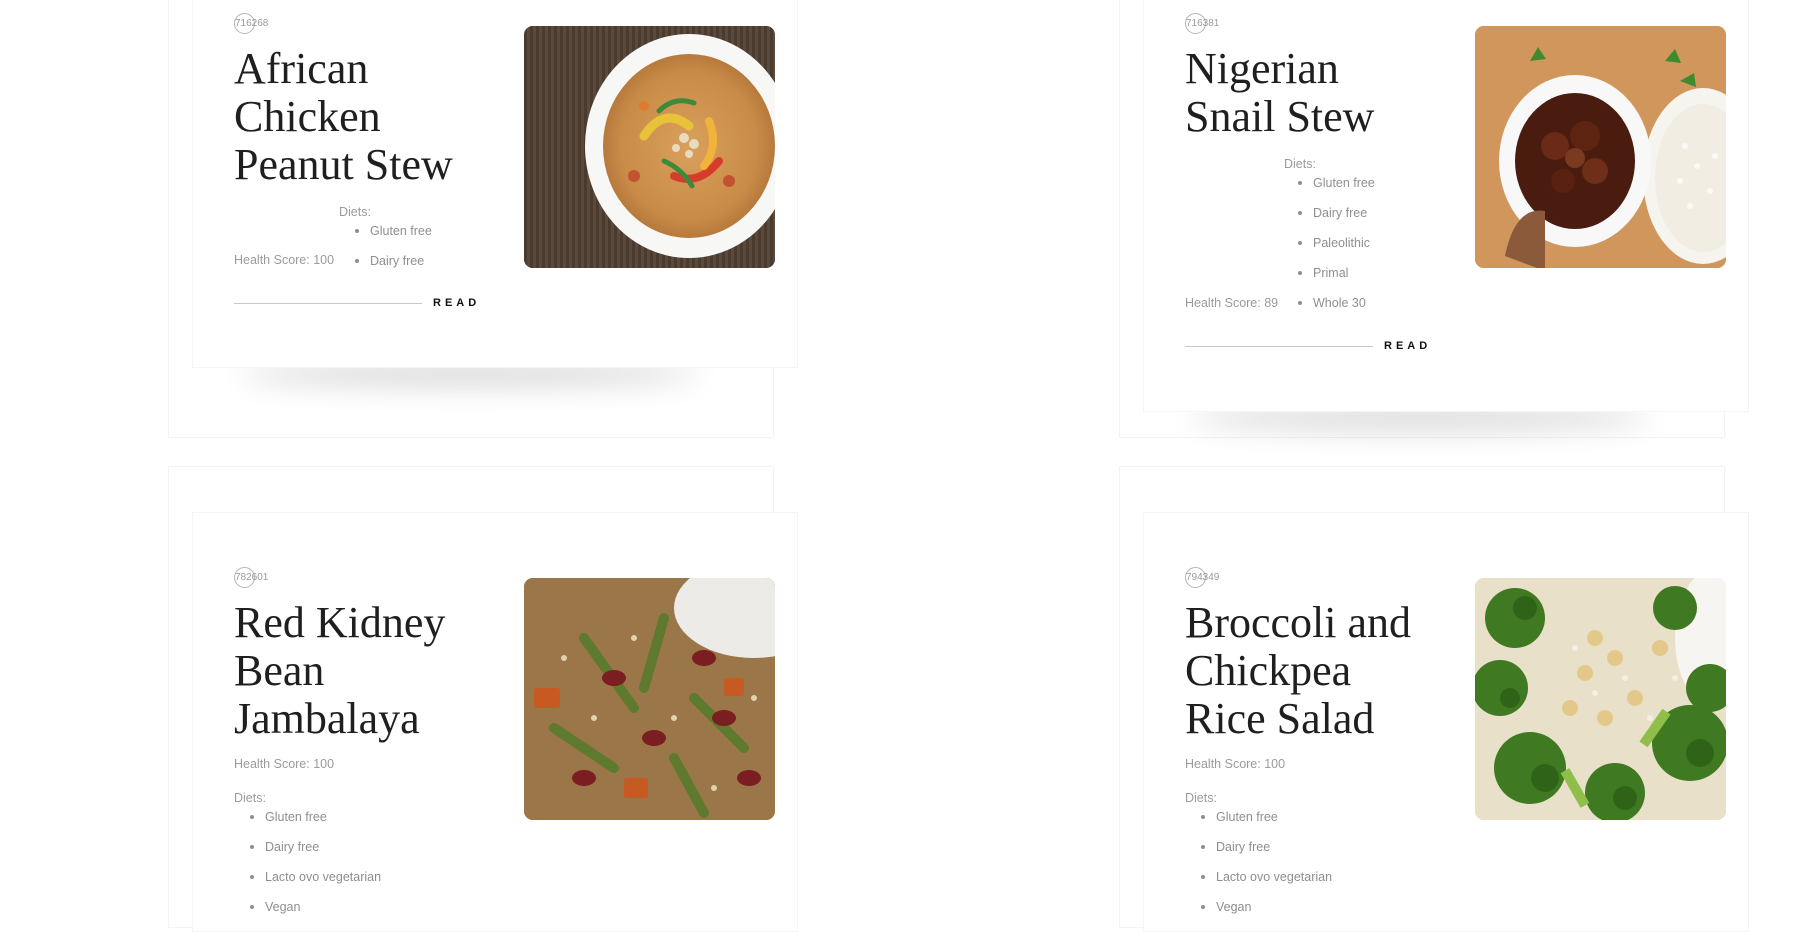 This screenshot has width=1817, height=932. Describe the element at coordinates (307, 116) in the screenshot. I see `recipe-title-line: Chicken` at that location.